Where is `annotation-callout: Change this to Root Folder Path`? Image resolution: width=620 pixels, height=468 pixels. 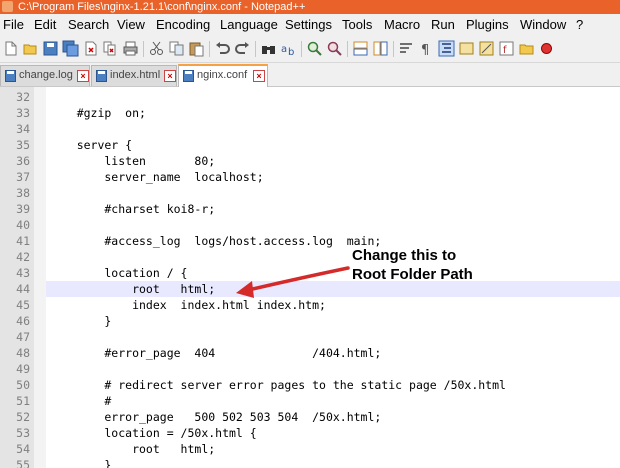 annotation-callout: Change this to Root Folder Path is located at coordinates (412, 265).